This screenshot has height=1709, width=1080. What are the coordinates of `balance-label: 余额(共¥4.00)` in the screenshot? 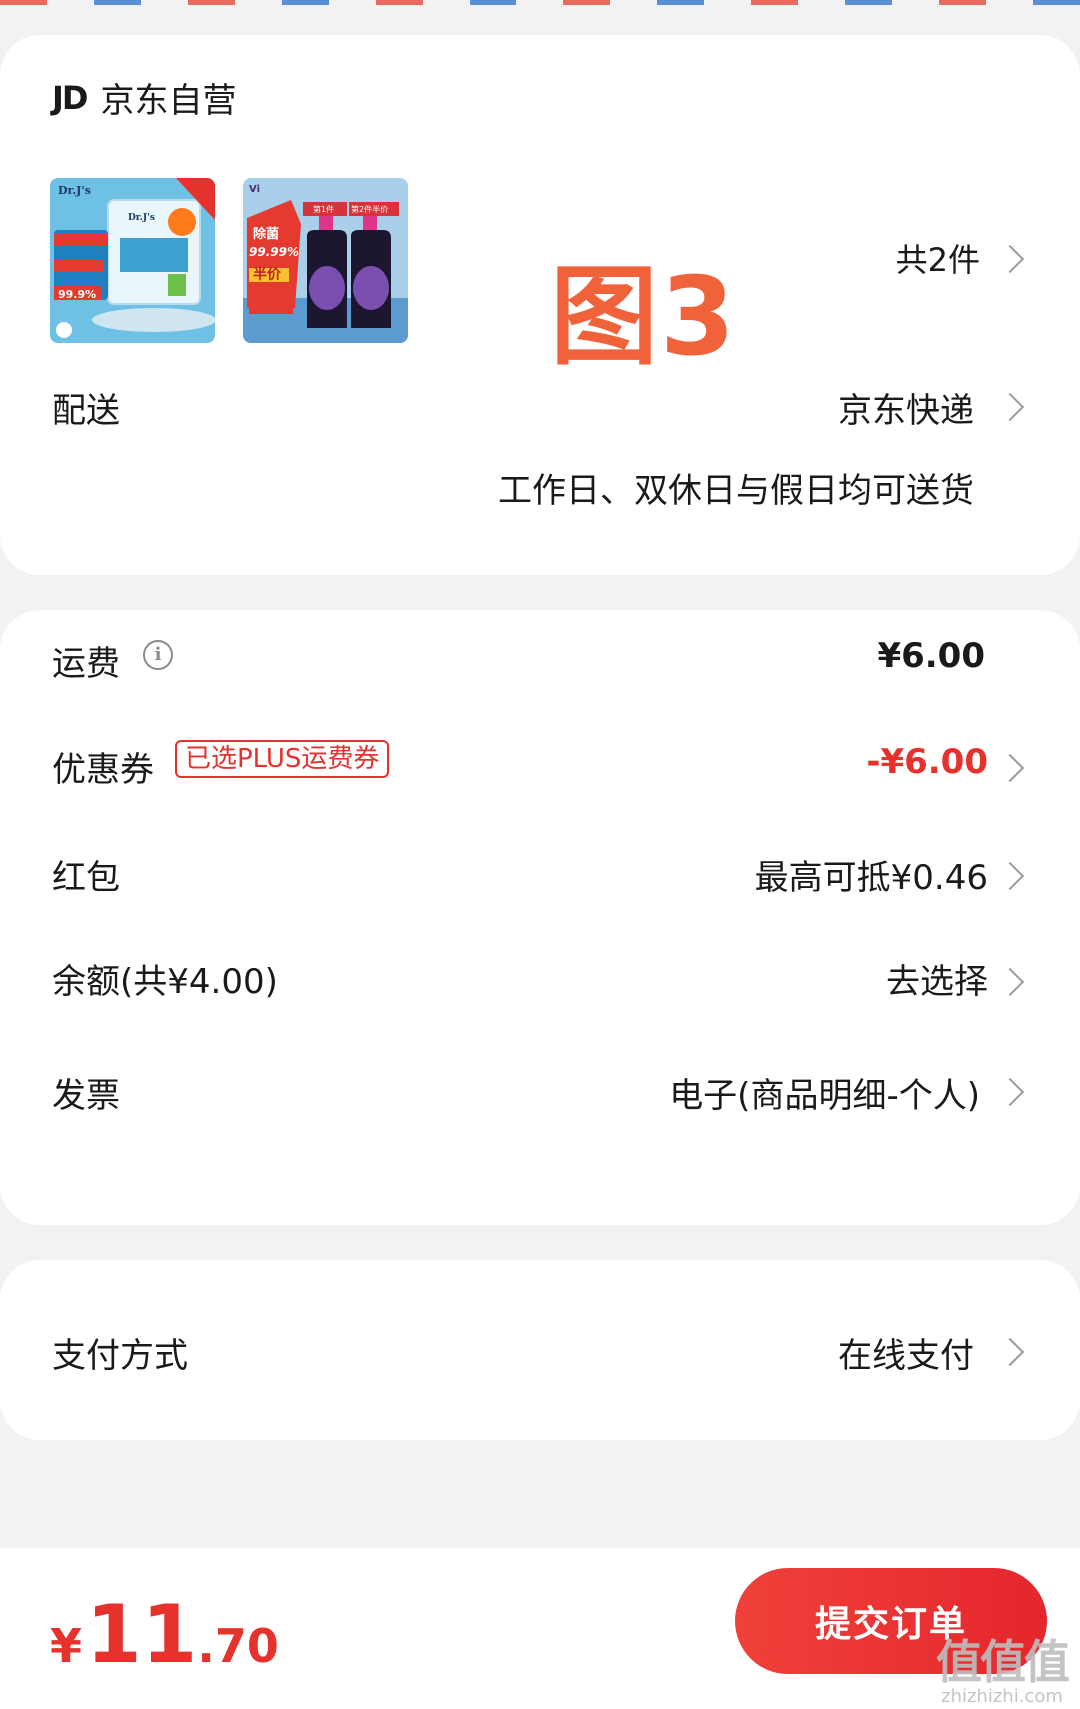 It's located at (165, 982).